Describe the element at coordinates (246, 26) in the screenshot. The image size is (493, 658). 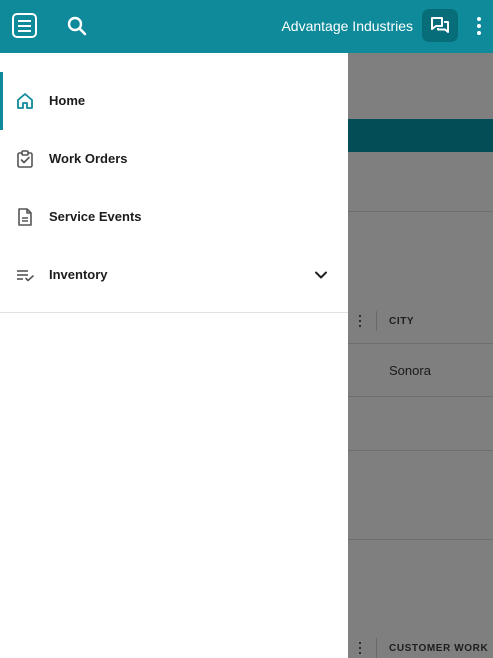
I see `top-app-bar: Advantage Industries` at that location.